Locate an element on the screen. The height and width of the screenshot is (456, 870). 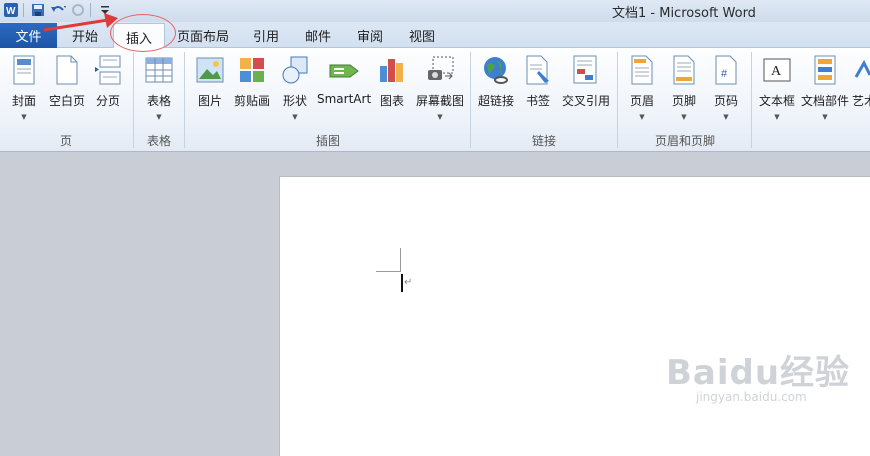
globe-link-icon is located at coordinates (496, 70).